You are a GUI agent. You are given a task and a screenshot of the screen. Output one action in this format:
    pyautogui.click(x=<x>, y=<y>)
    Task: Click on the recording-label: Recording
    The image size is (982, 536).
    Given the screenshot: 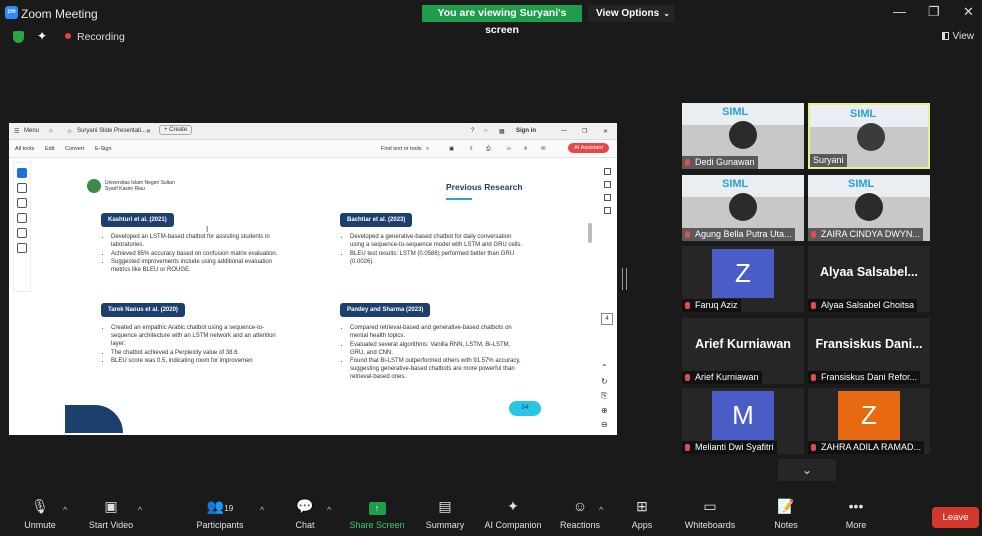 What is the action you would take?
    pyautogui.click(x=101, y=37)
    